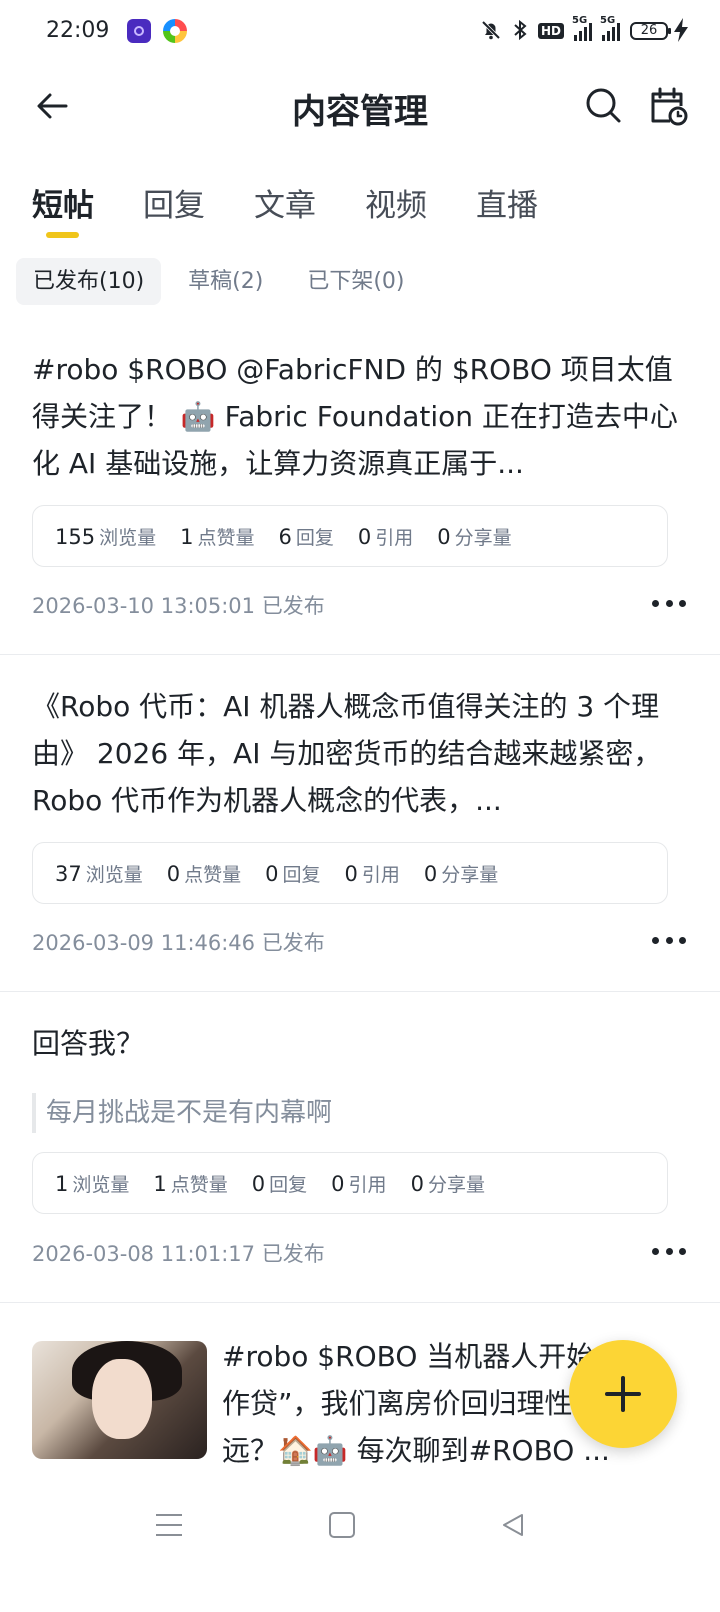  I want to click on hd-icon: HD, so click(550, 31).